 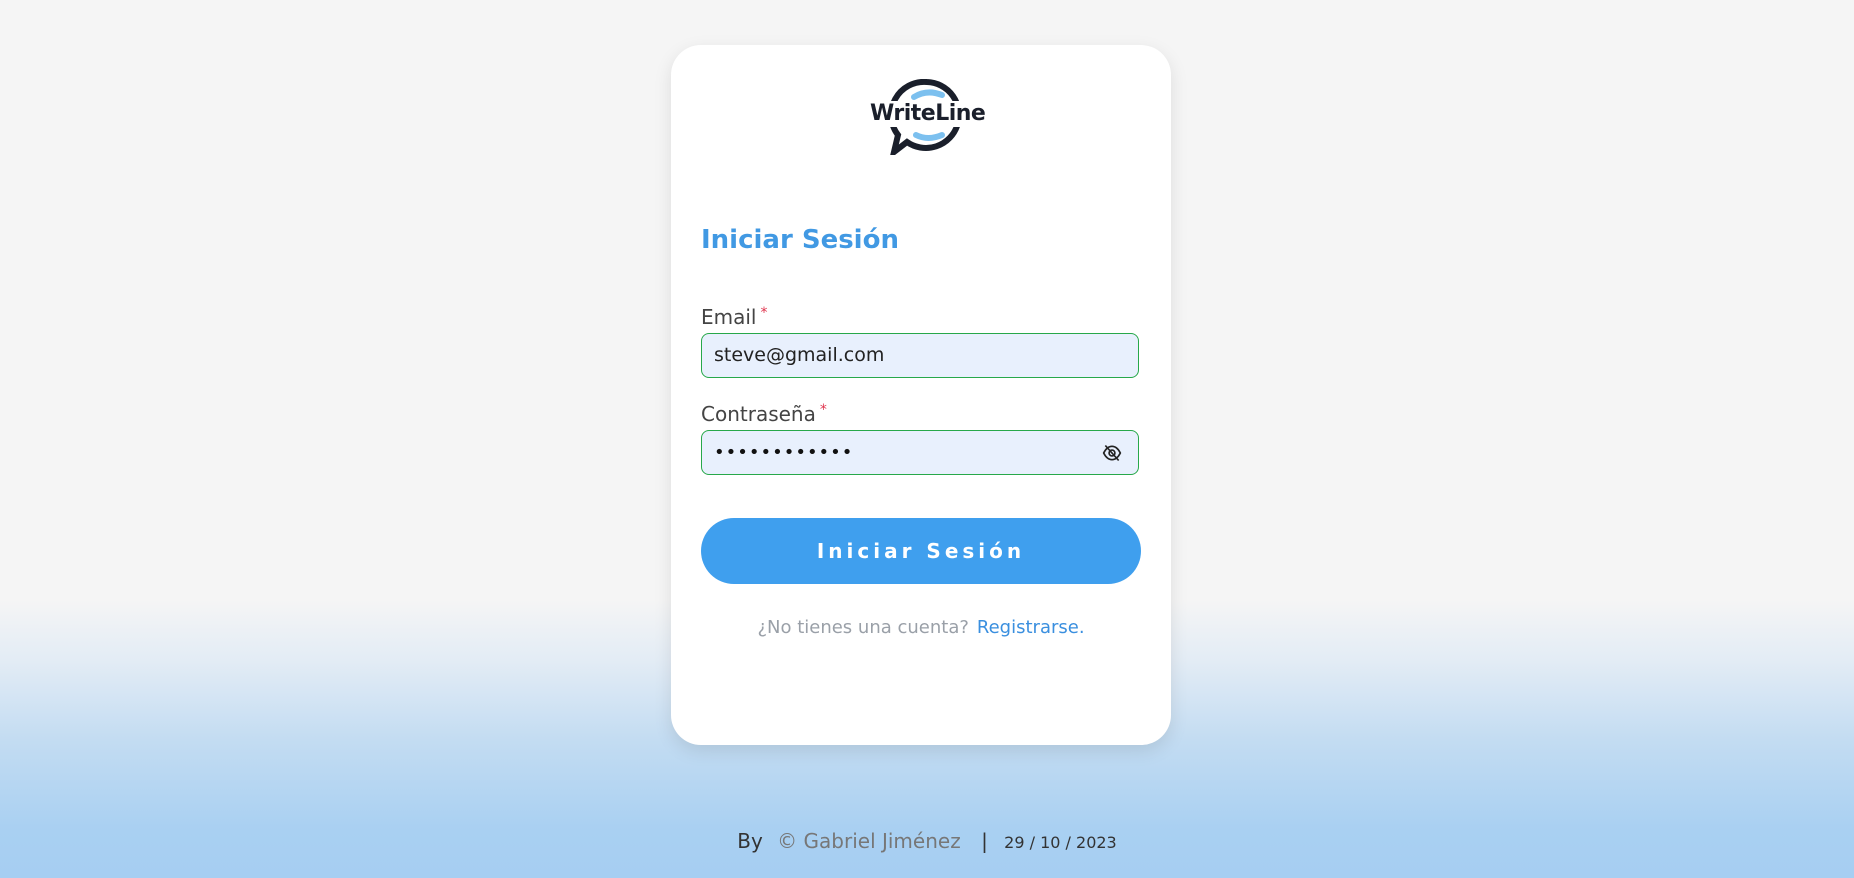 What do you see at coordinates (1081, 627) in the screenshot?
I see `signup-suffix: .` at bounding box center [1081, 627].